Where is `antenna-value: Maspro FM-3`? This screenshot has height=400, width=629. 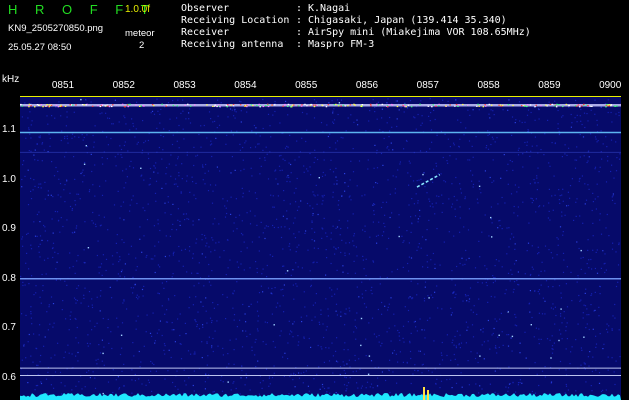 antenna-value: Maspro FM-3 is located at coordinates (341, 44).